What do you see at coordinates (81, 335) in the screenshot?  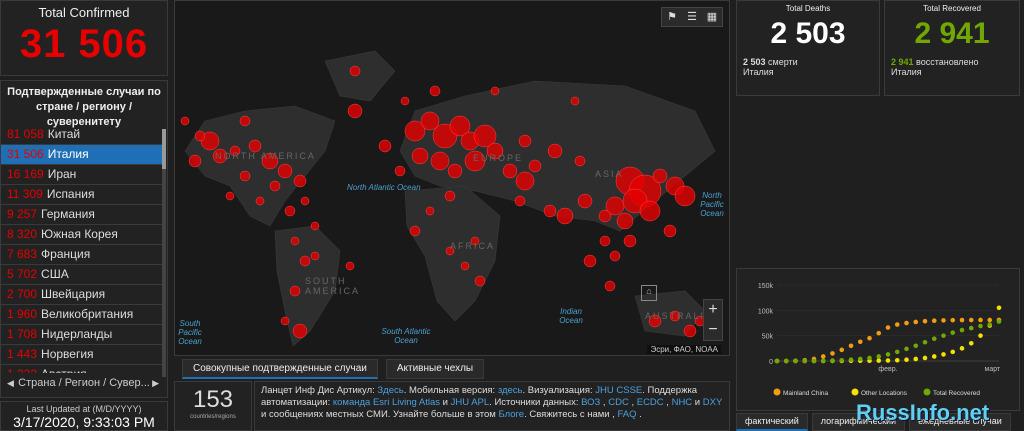 I see `country-list-item: 1 708 Нидерланды` at bounding box center [81, 335].